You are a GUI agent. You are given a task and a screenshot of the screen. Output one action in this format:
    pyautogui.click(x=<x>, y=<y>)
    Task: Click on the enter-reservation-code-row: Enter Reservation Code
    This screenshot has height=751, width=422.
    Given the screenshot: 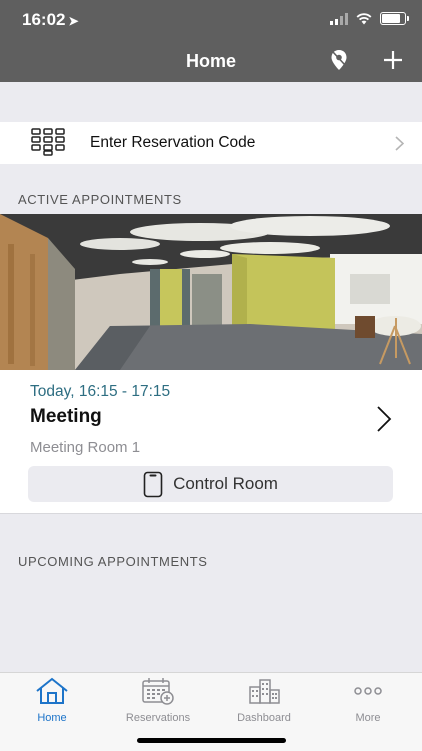 What is the action you would take?
    pyautogui.click(x=211, y=143)
    